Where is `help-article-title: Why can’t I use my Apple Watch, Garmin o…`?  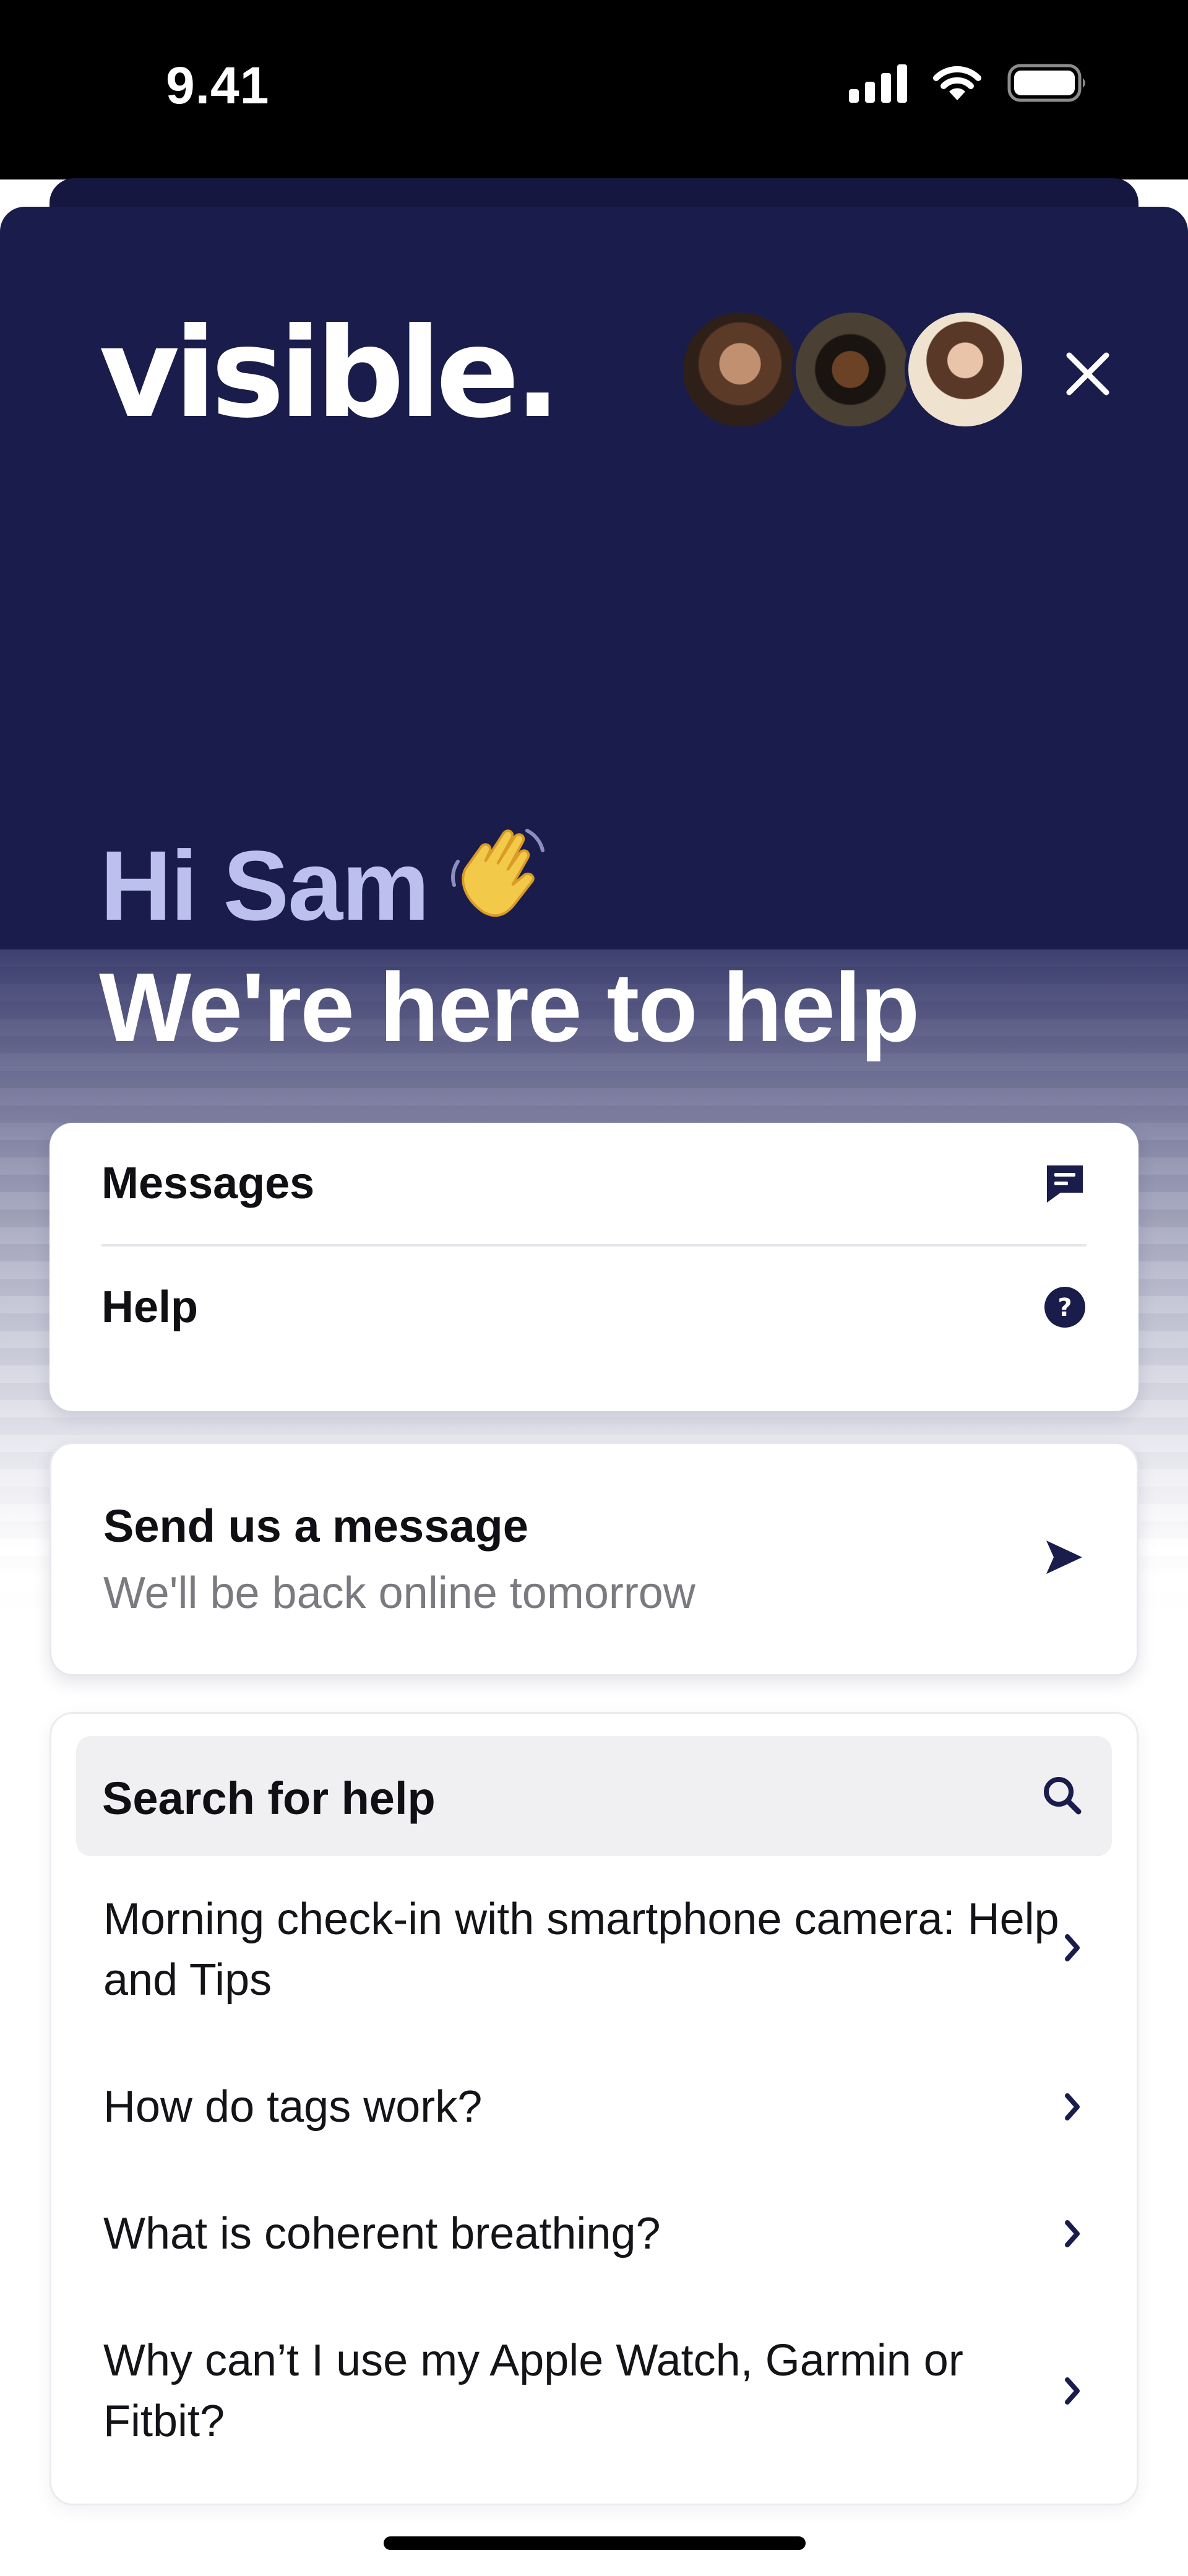 help-article-title: Why can’t I use my Apple Watch, Garmin o… is located at coordinates (533, 2391).